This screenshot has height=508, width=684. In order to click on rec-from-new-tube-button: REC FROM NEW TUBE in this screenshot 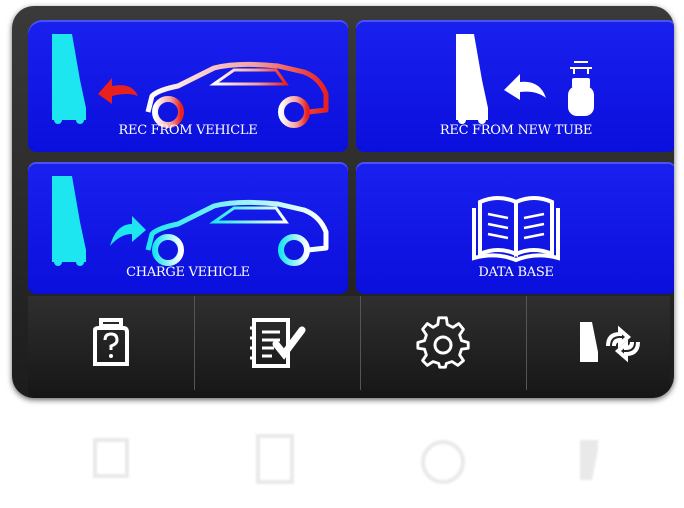, I will do `click(515, 86)`.